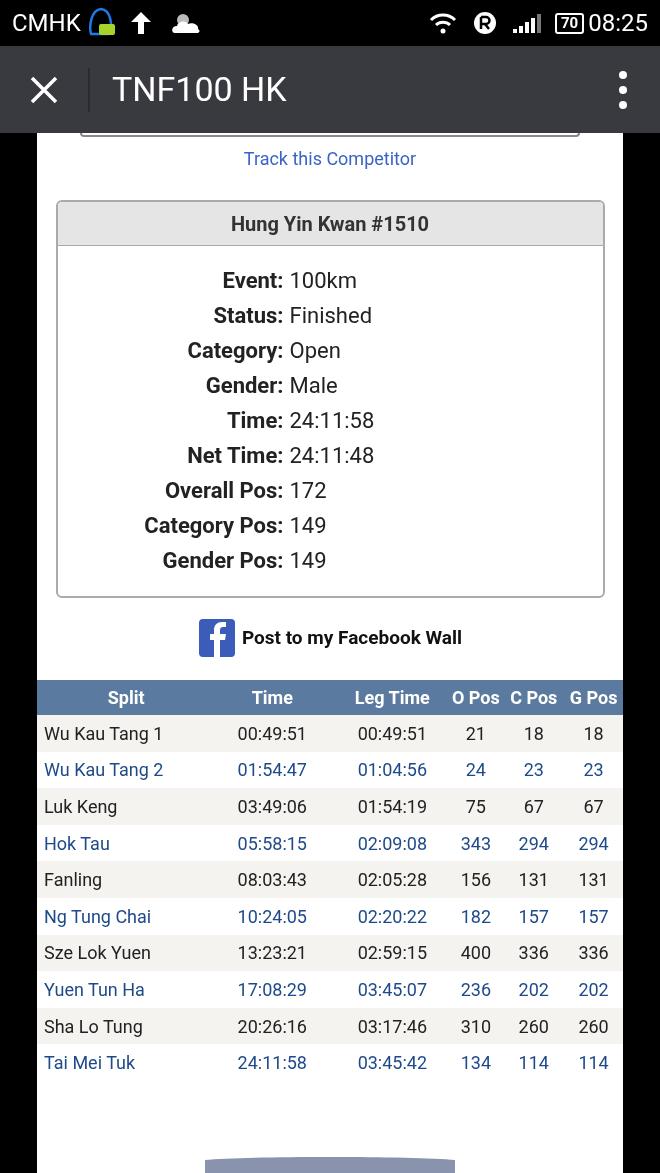 Image resolution: width=660 pixels, height=1173 pixels. I want to click on table-cell-text: 10:24:05, so click(272, 916).